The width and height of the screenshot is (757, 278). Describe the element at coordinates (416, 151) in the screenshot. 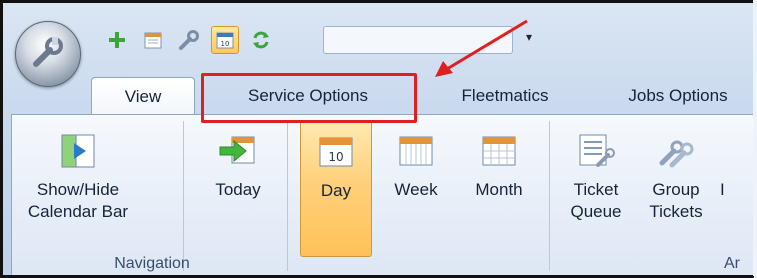

I see `week-view-icon` at that location.